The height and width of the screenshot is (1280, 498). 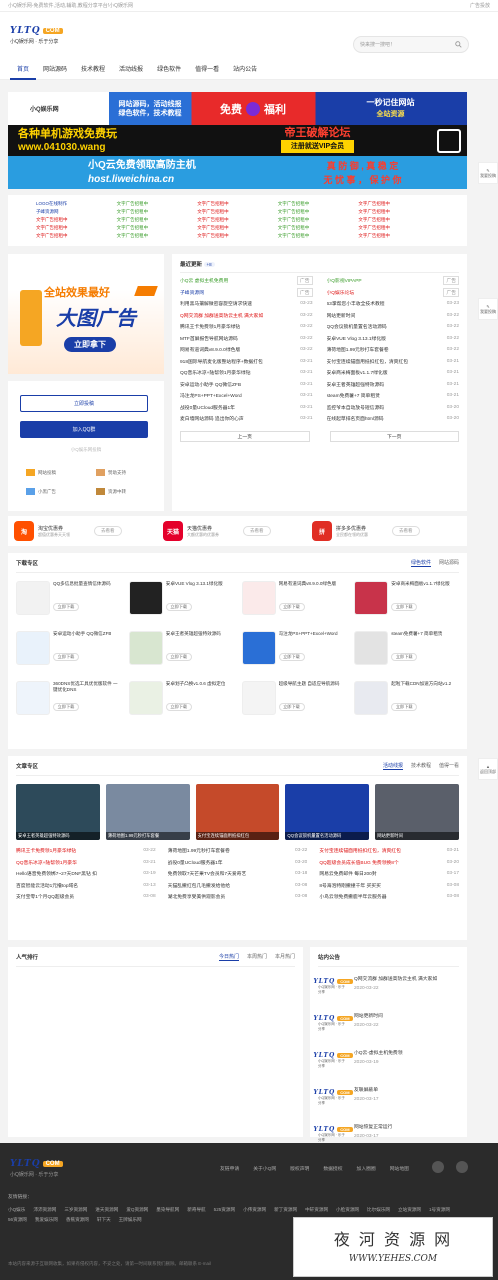 I want to click on news-item: 子峰资源网 广告, so click(x=246, y=293).